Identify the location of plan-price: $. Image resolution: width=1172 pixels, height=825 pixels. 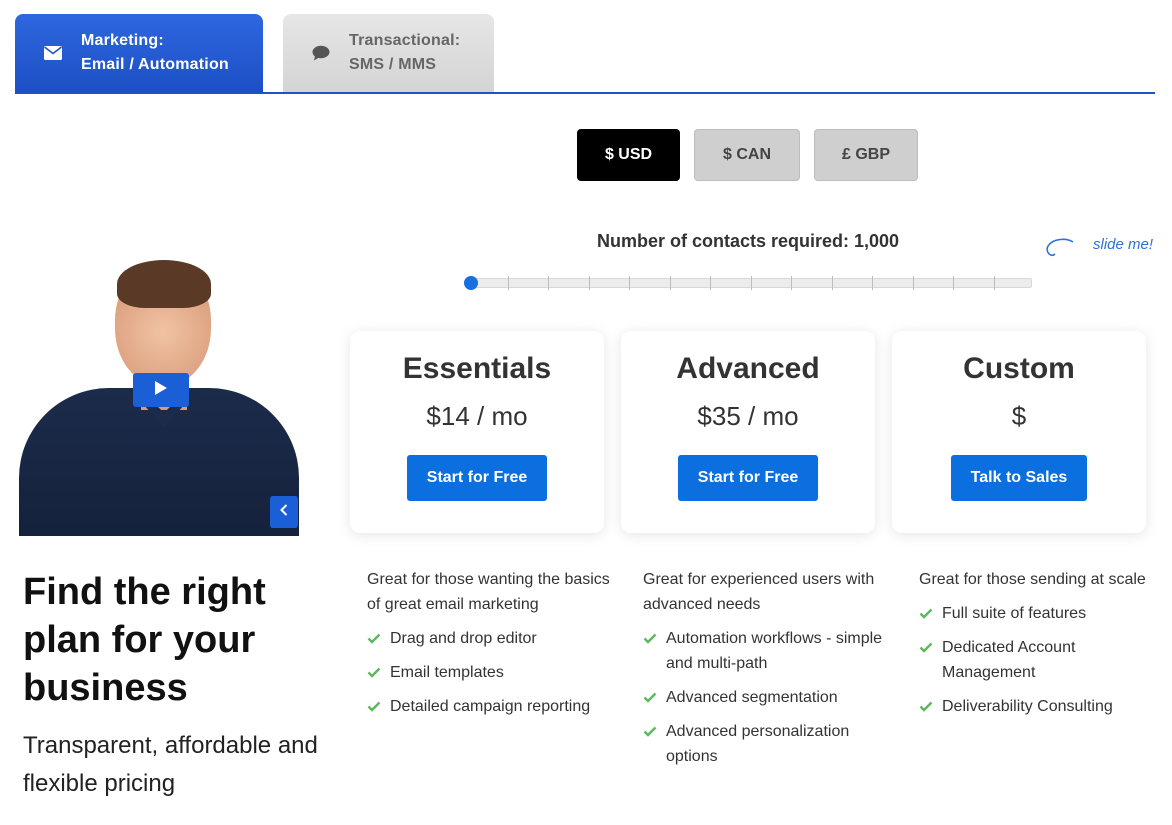
(1019, 416).